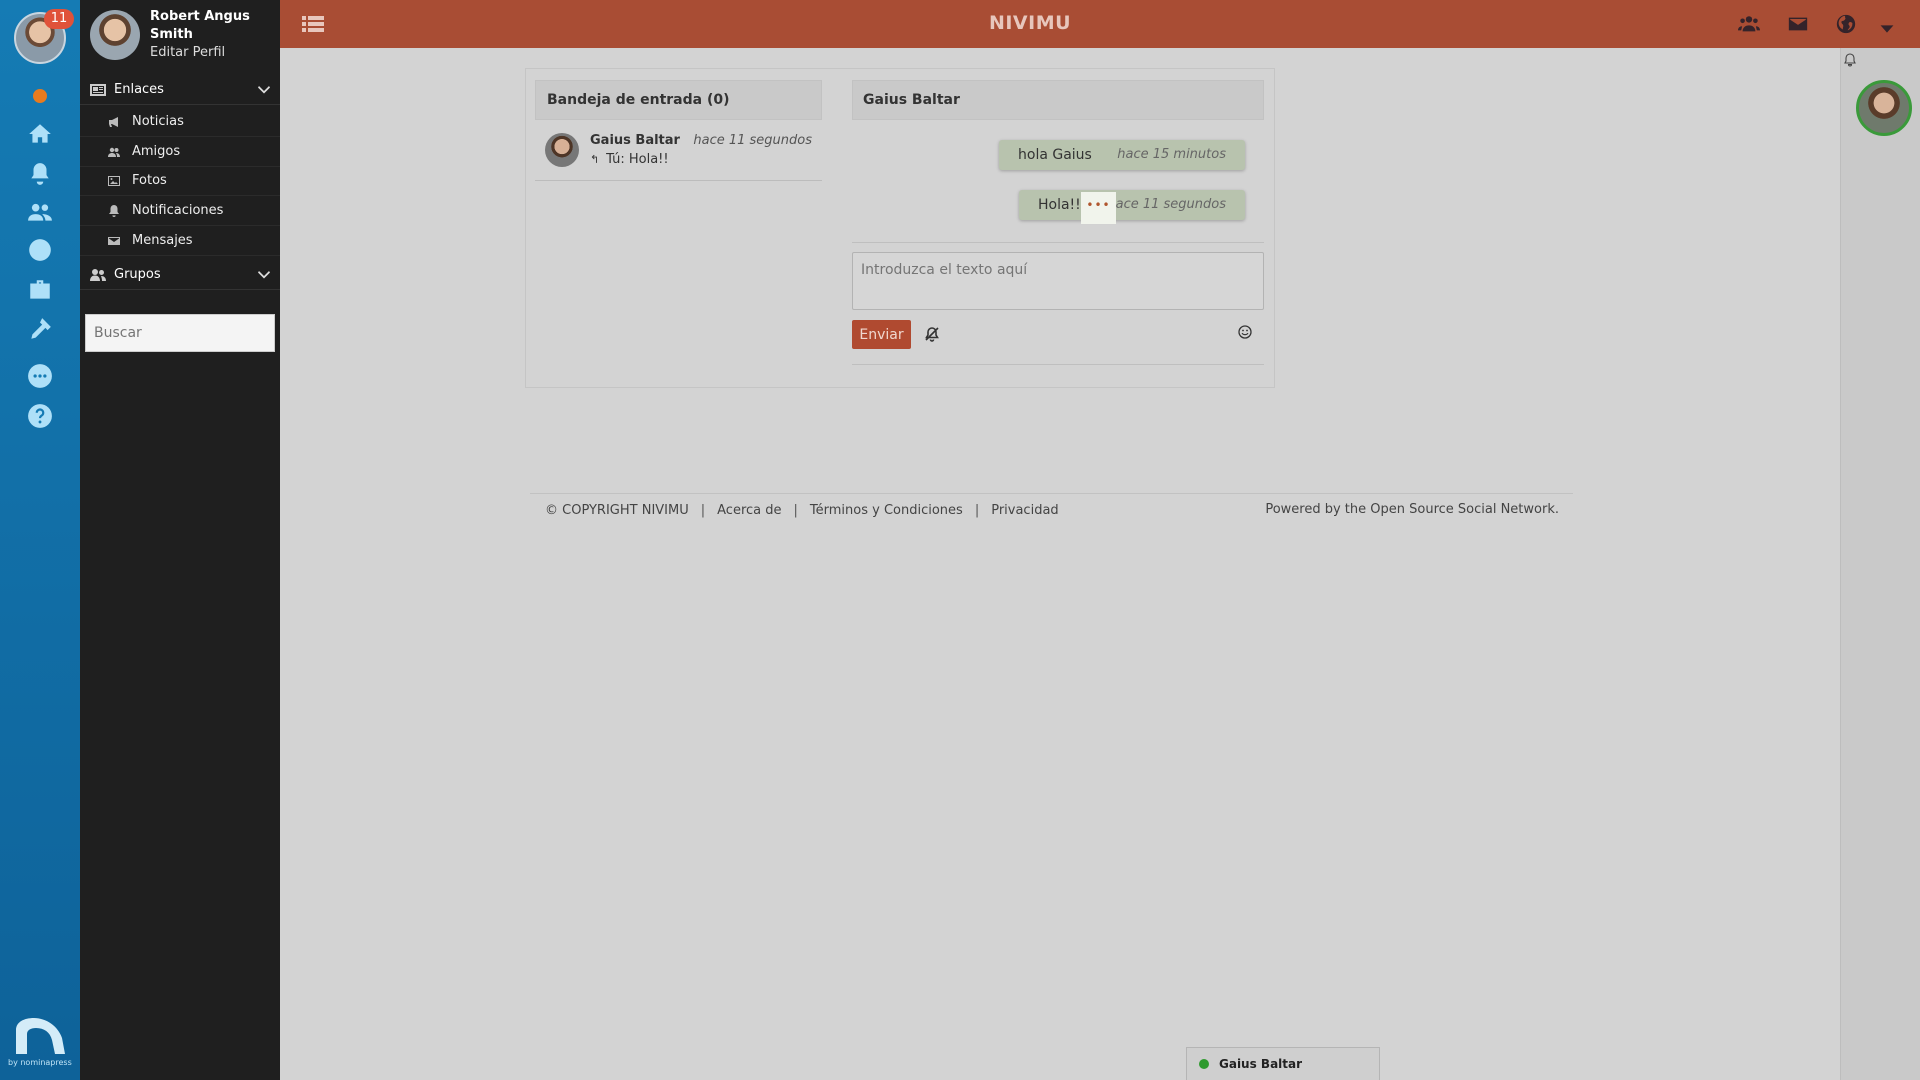 This screenshot has height=1080, width=1920. Describe the element at coordinates (595, 159) in the screenshot. I see `reply-arrow-icon: ↰` at that location.